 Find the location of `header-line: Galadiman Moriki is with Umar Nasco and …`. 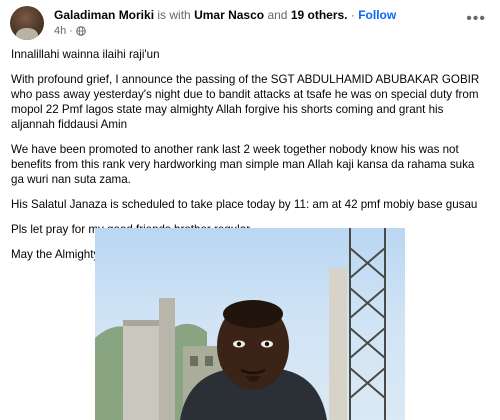

header-line: Galadiman Moriki is with Umar Nasco and … is located at coordinates (225, 15).